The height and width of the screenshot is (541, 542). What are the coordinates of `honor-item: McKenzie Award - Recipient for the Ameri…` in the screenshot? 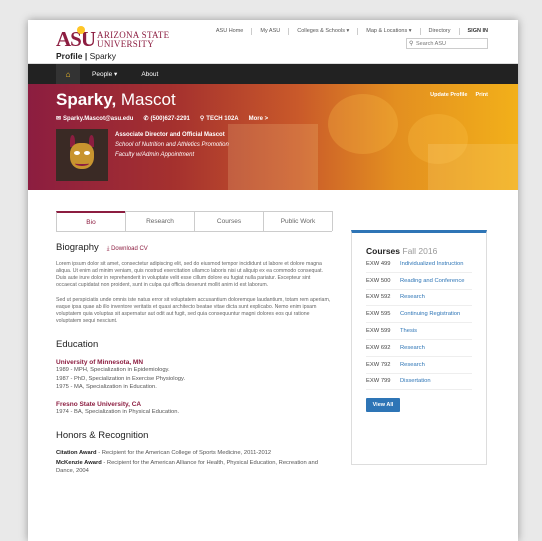 It's located at (187, 467).